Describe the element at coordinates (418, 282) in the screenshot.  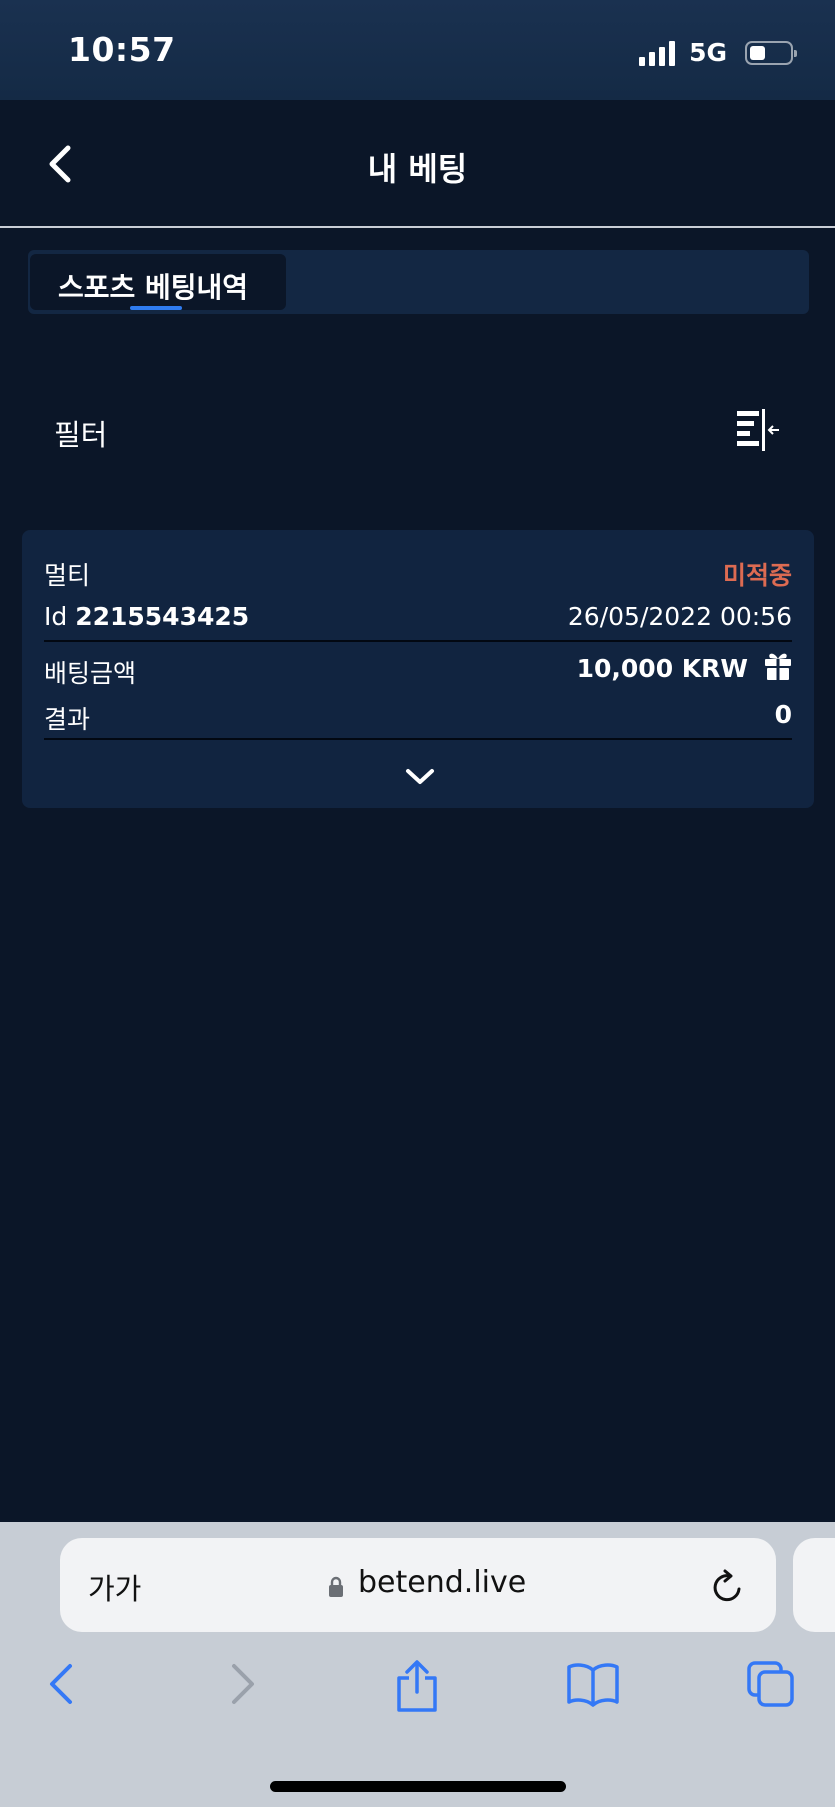
I see `tab-bar: 스포츠 베팅내역` at that location.